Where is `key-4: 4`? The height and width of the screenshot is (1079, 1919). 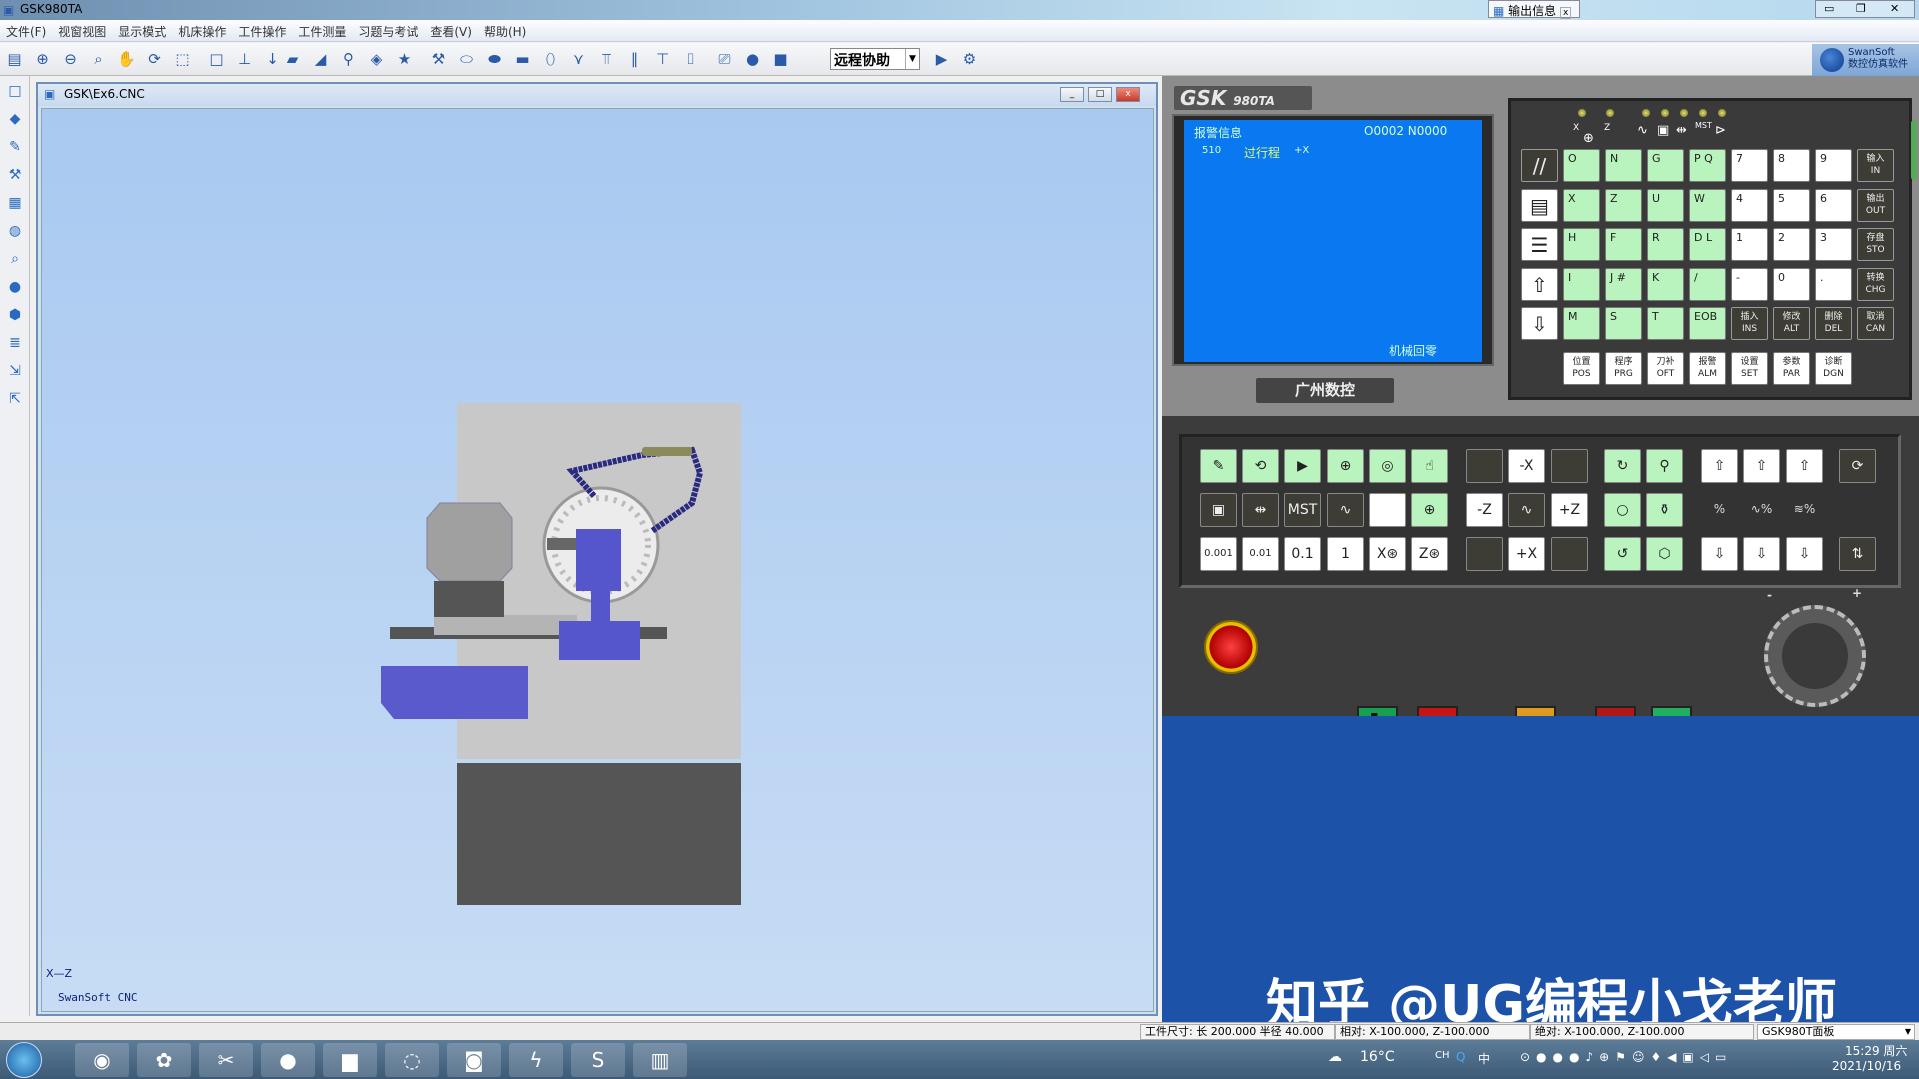 key-4: 4 is located at coordinates (1749, 205).